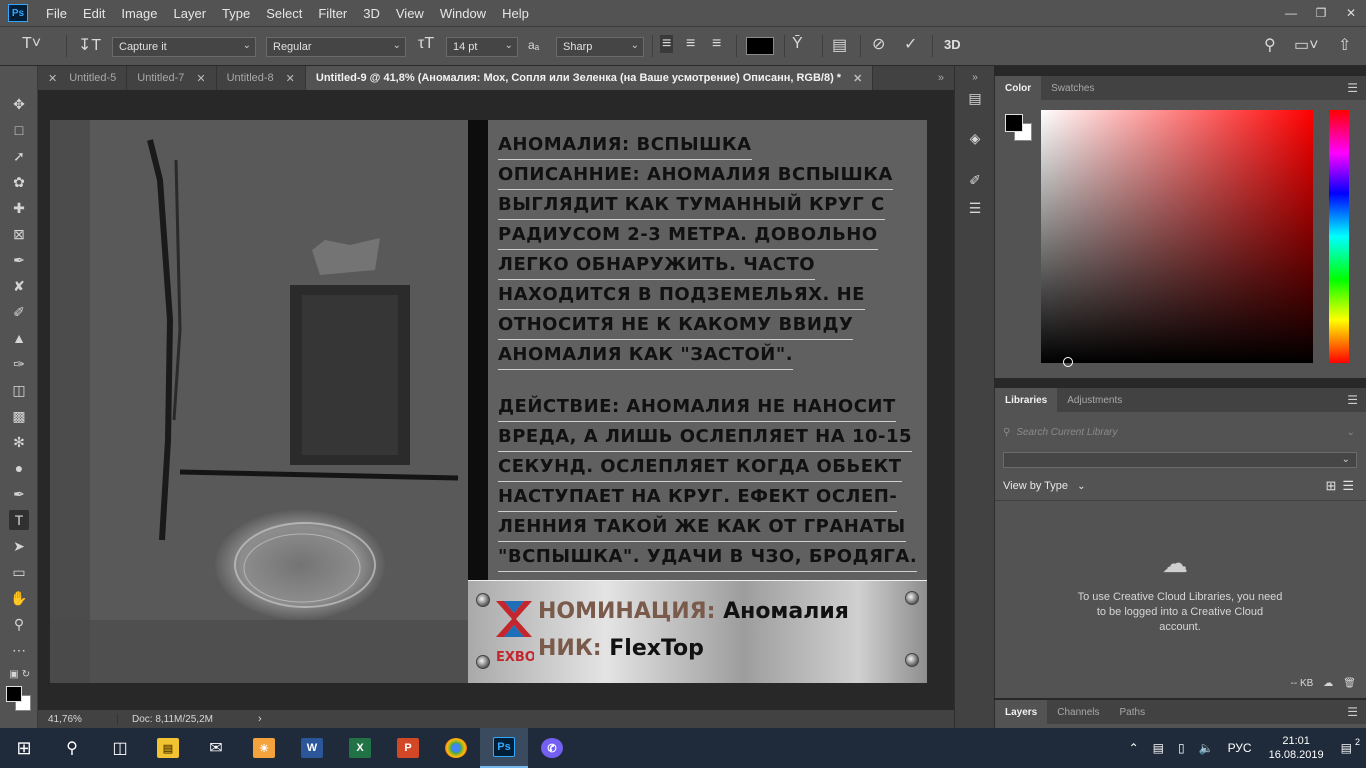 This screenshot has height=768, width=1366. What do you see at coordinates (19, 182) in the screenshot?
I see `quick-selection-tool-icon: ✿` at bounding box center [19, 182].